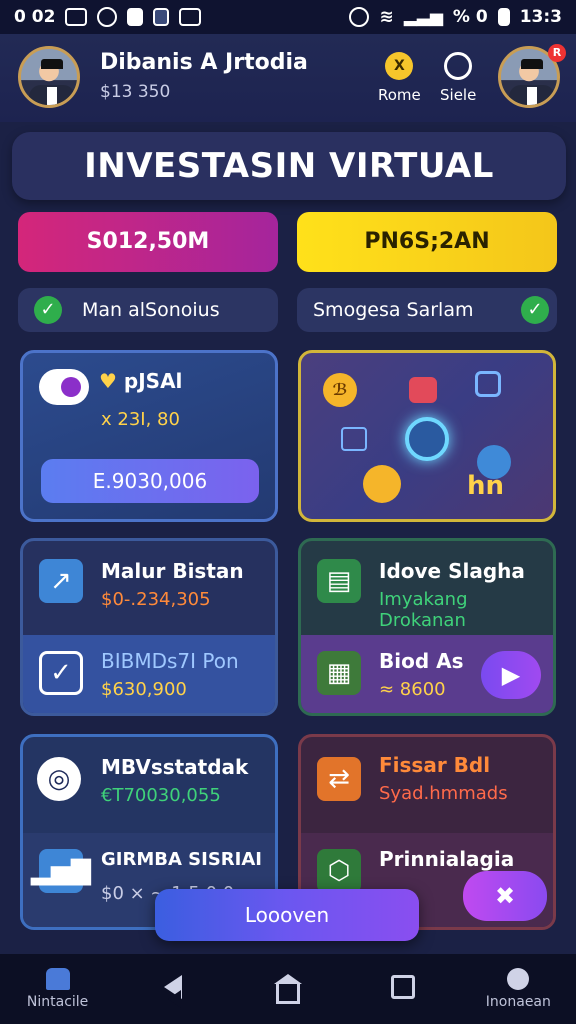 The height and width of the screenshot is (1024, 576). I want to click on hub-node-icon, so click(427, 439).